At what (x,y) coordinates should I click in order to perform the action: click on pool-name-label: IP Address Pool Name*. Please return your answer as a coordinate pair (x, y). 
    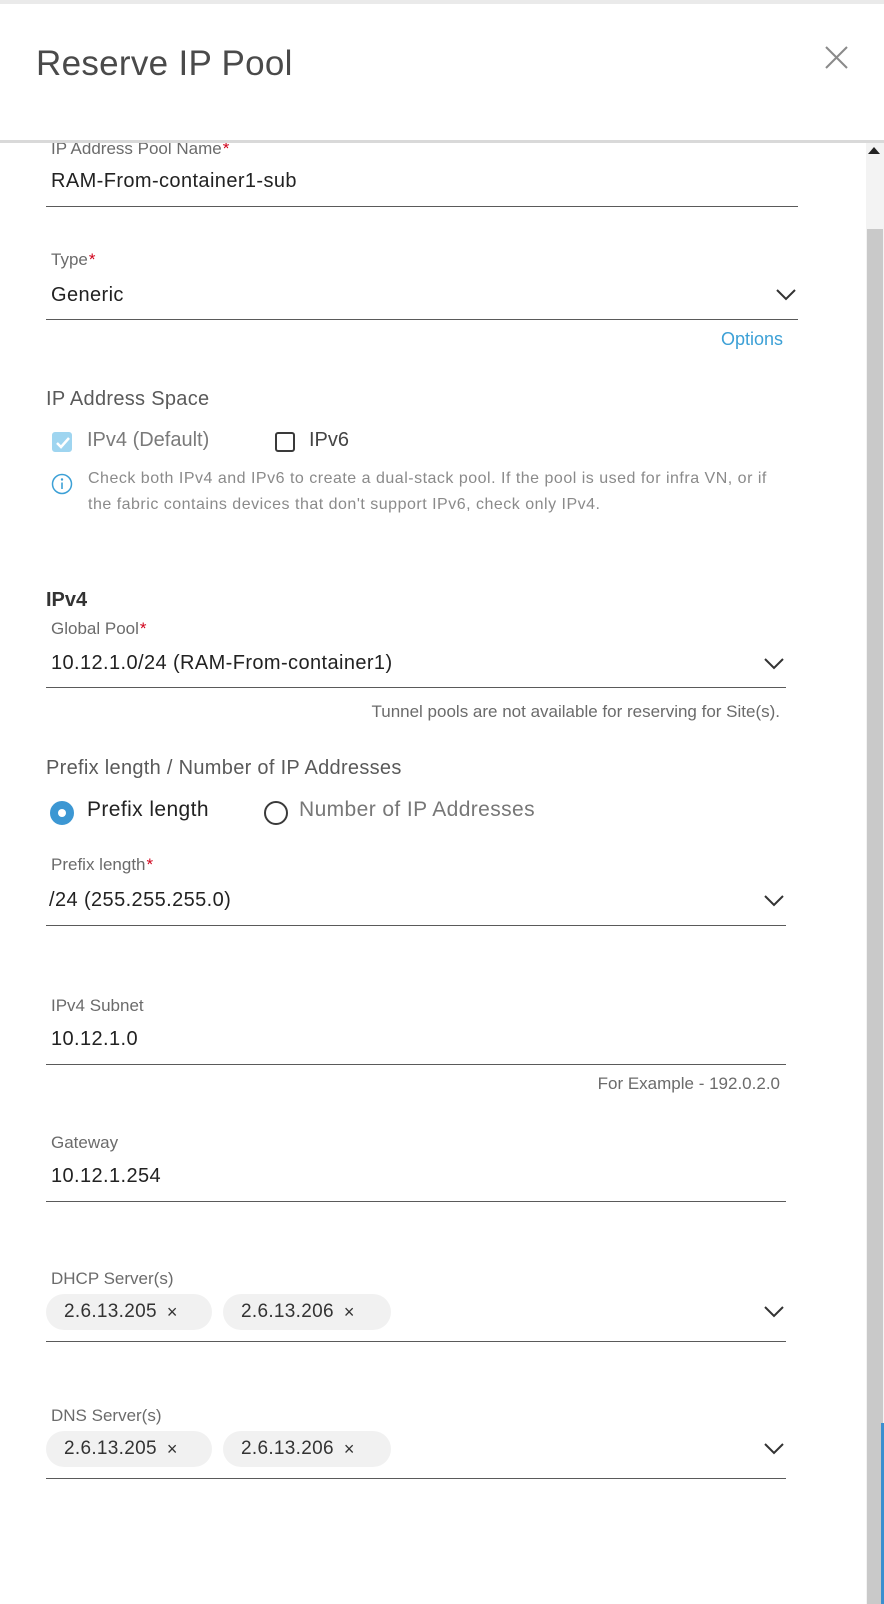
    Looking at the image, I should click on (140, 151).